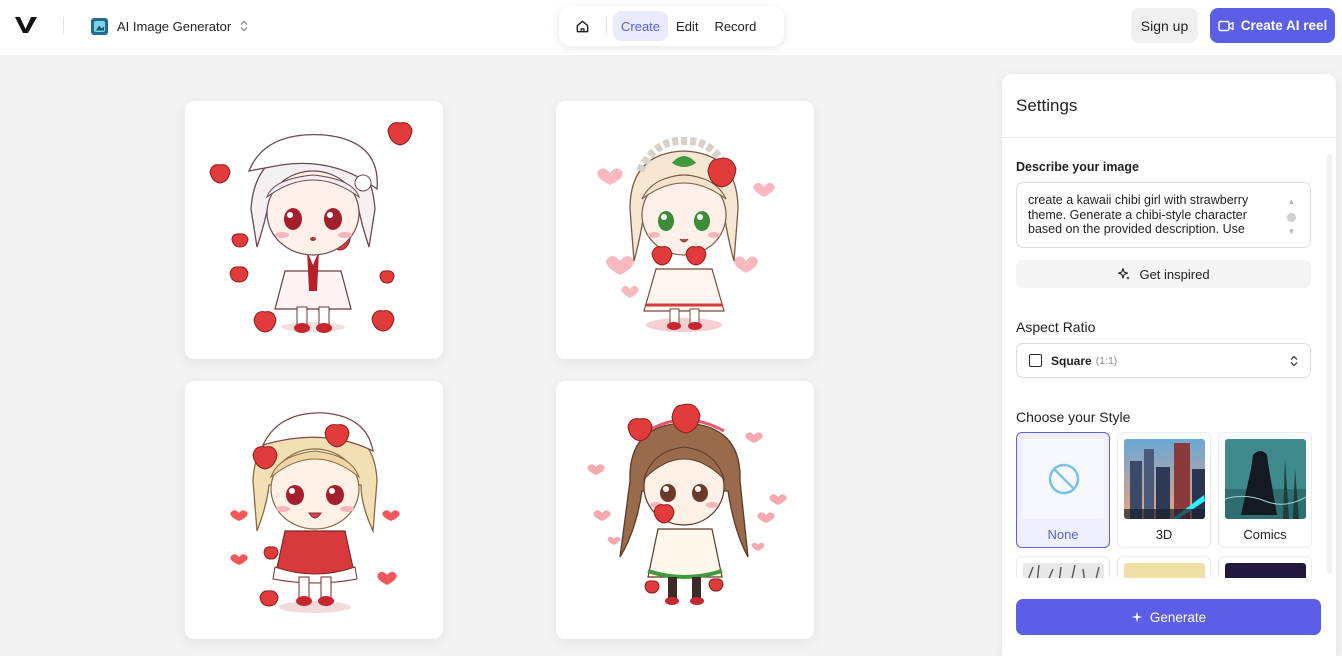 Image resolution: width=1342 pixels, height=656 pixels. What do you see at coordinates (1163, 360) in the screenshot?
I see `aspect-ratio-select: Square (1:1)` at bounding box center [1163, 360].